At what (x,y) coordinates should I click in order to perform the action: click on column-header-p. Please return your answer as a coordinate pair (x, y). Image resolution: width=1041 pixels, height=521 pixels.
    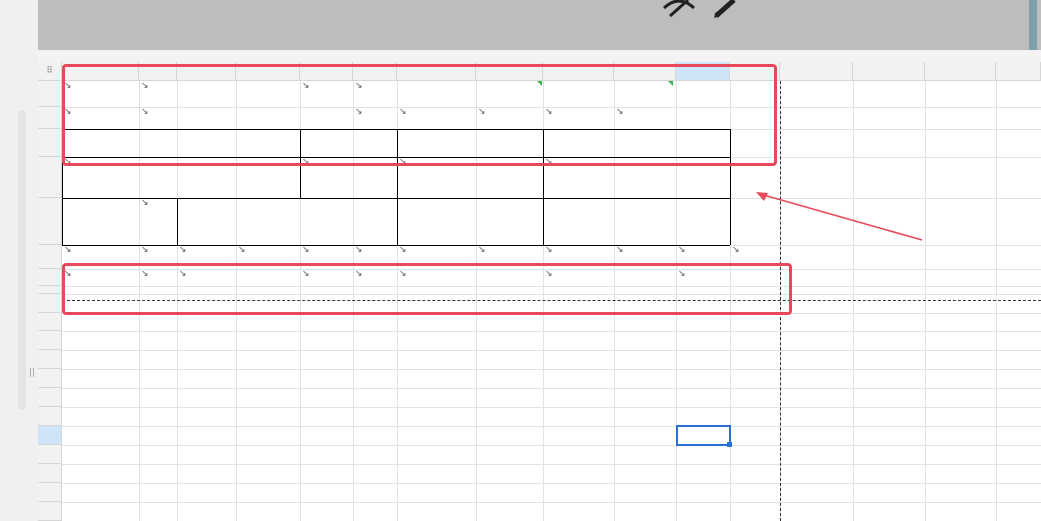
    Looking at the image, I should click on (960, 71).